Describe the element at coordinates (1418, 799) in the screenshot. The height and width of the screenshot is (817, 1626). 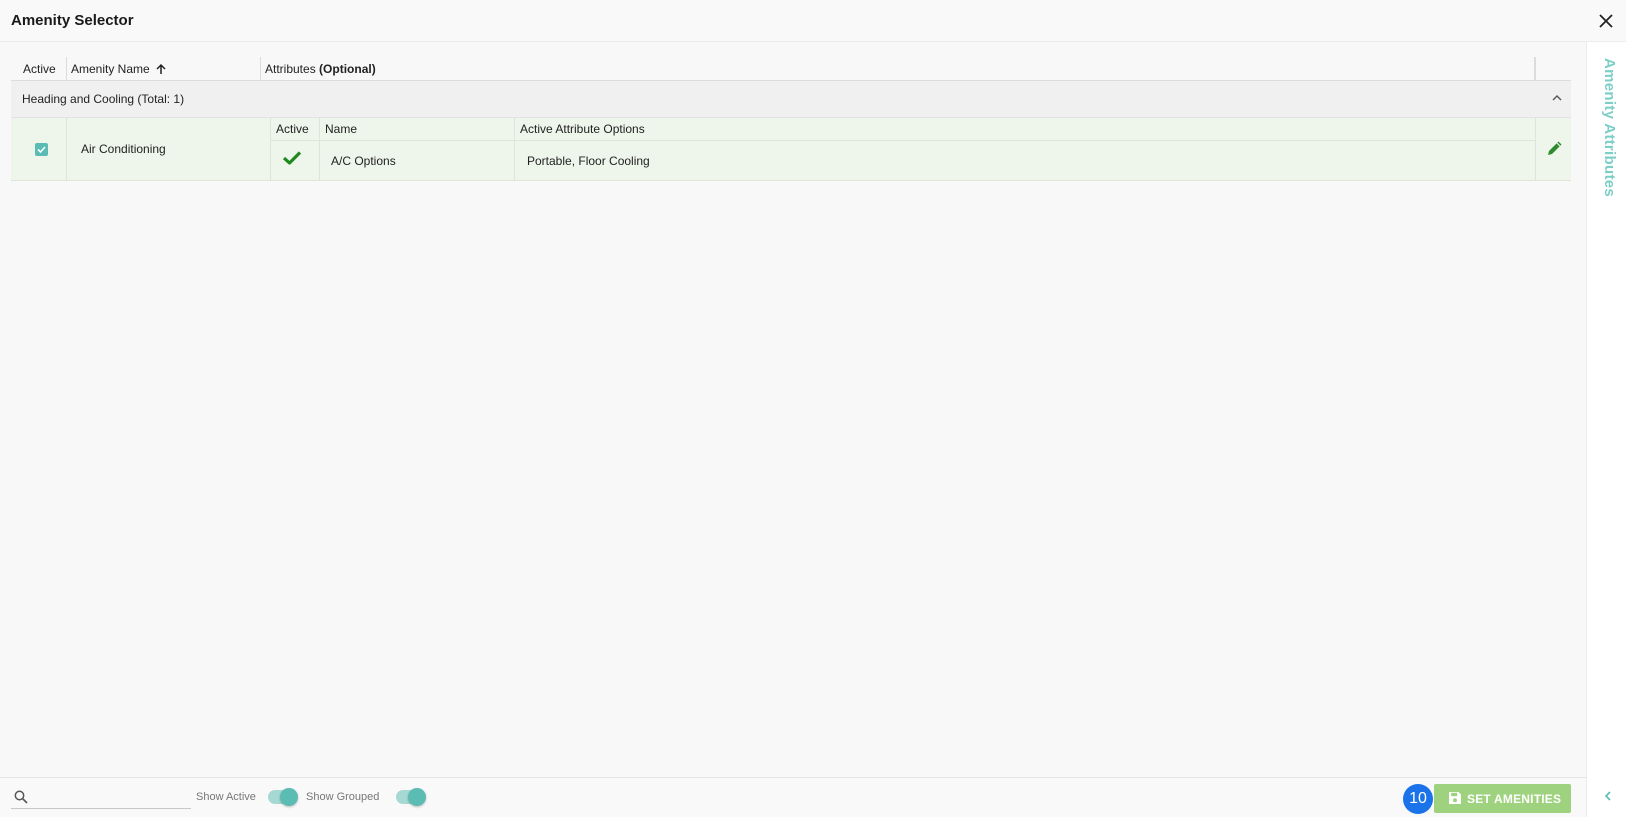
I see `count-badge: 10` at that location.